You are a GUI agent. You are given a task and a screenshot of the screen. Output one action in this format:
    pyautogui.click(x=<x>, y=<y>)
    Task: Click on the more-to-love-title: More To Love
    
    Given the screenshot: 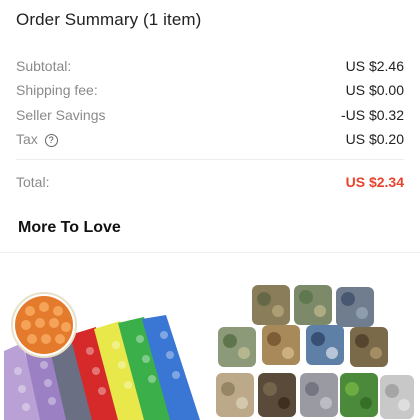 What is the action you would take?
    pyautogui.click(x=69, y=227)
    